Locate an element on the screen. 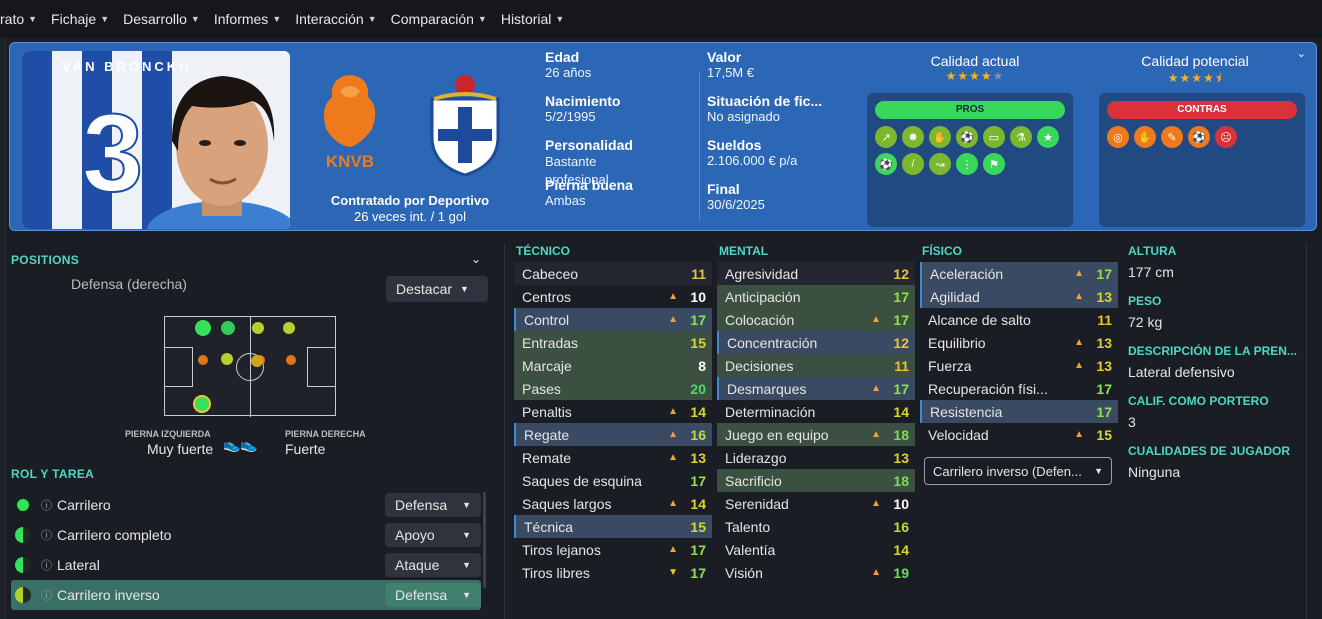 The height and width of the screenshot is (619, 1322). contras-icon: ◎ is located at coordinates (1118, 137).